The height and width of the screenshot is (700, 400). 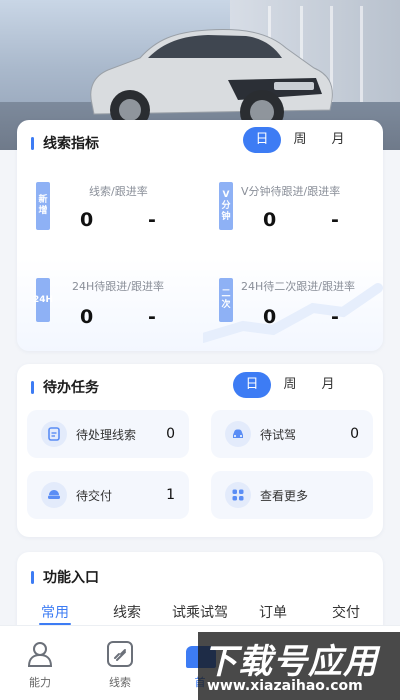 What do you see at coordinates (65, 143) in the screenshot?
I see `indicators-title: 线索指标` at bounding box center [65, 143].